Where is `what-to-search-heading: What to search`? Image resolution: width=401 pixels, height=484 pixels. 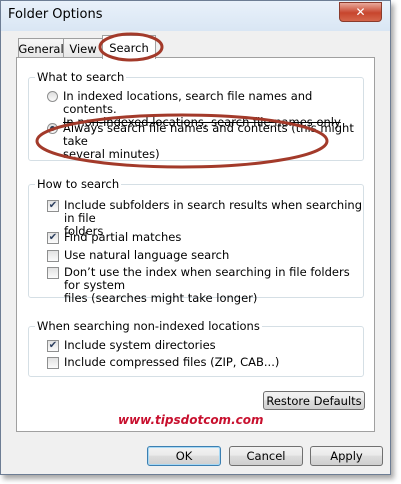
what-to-search-heading: What to search is located at coordinates (81, 77).